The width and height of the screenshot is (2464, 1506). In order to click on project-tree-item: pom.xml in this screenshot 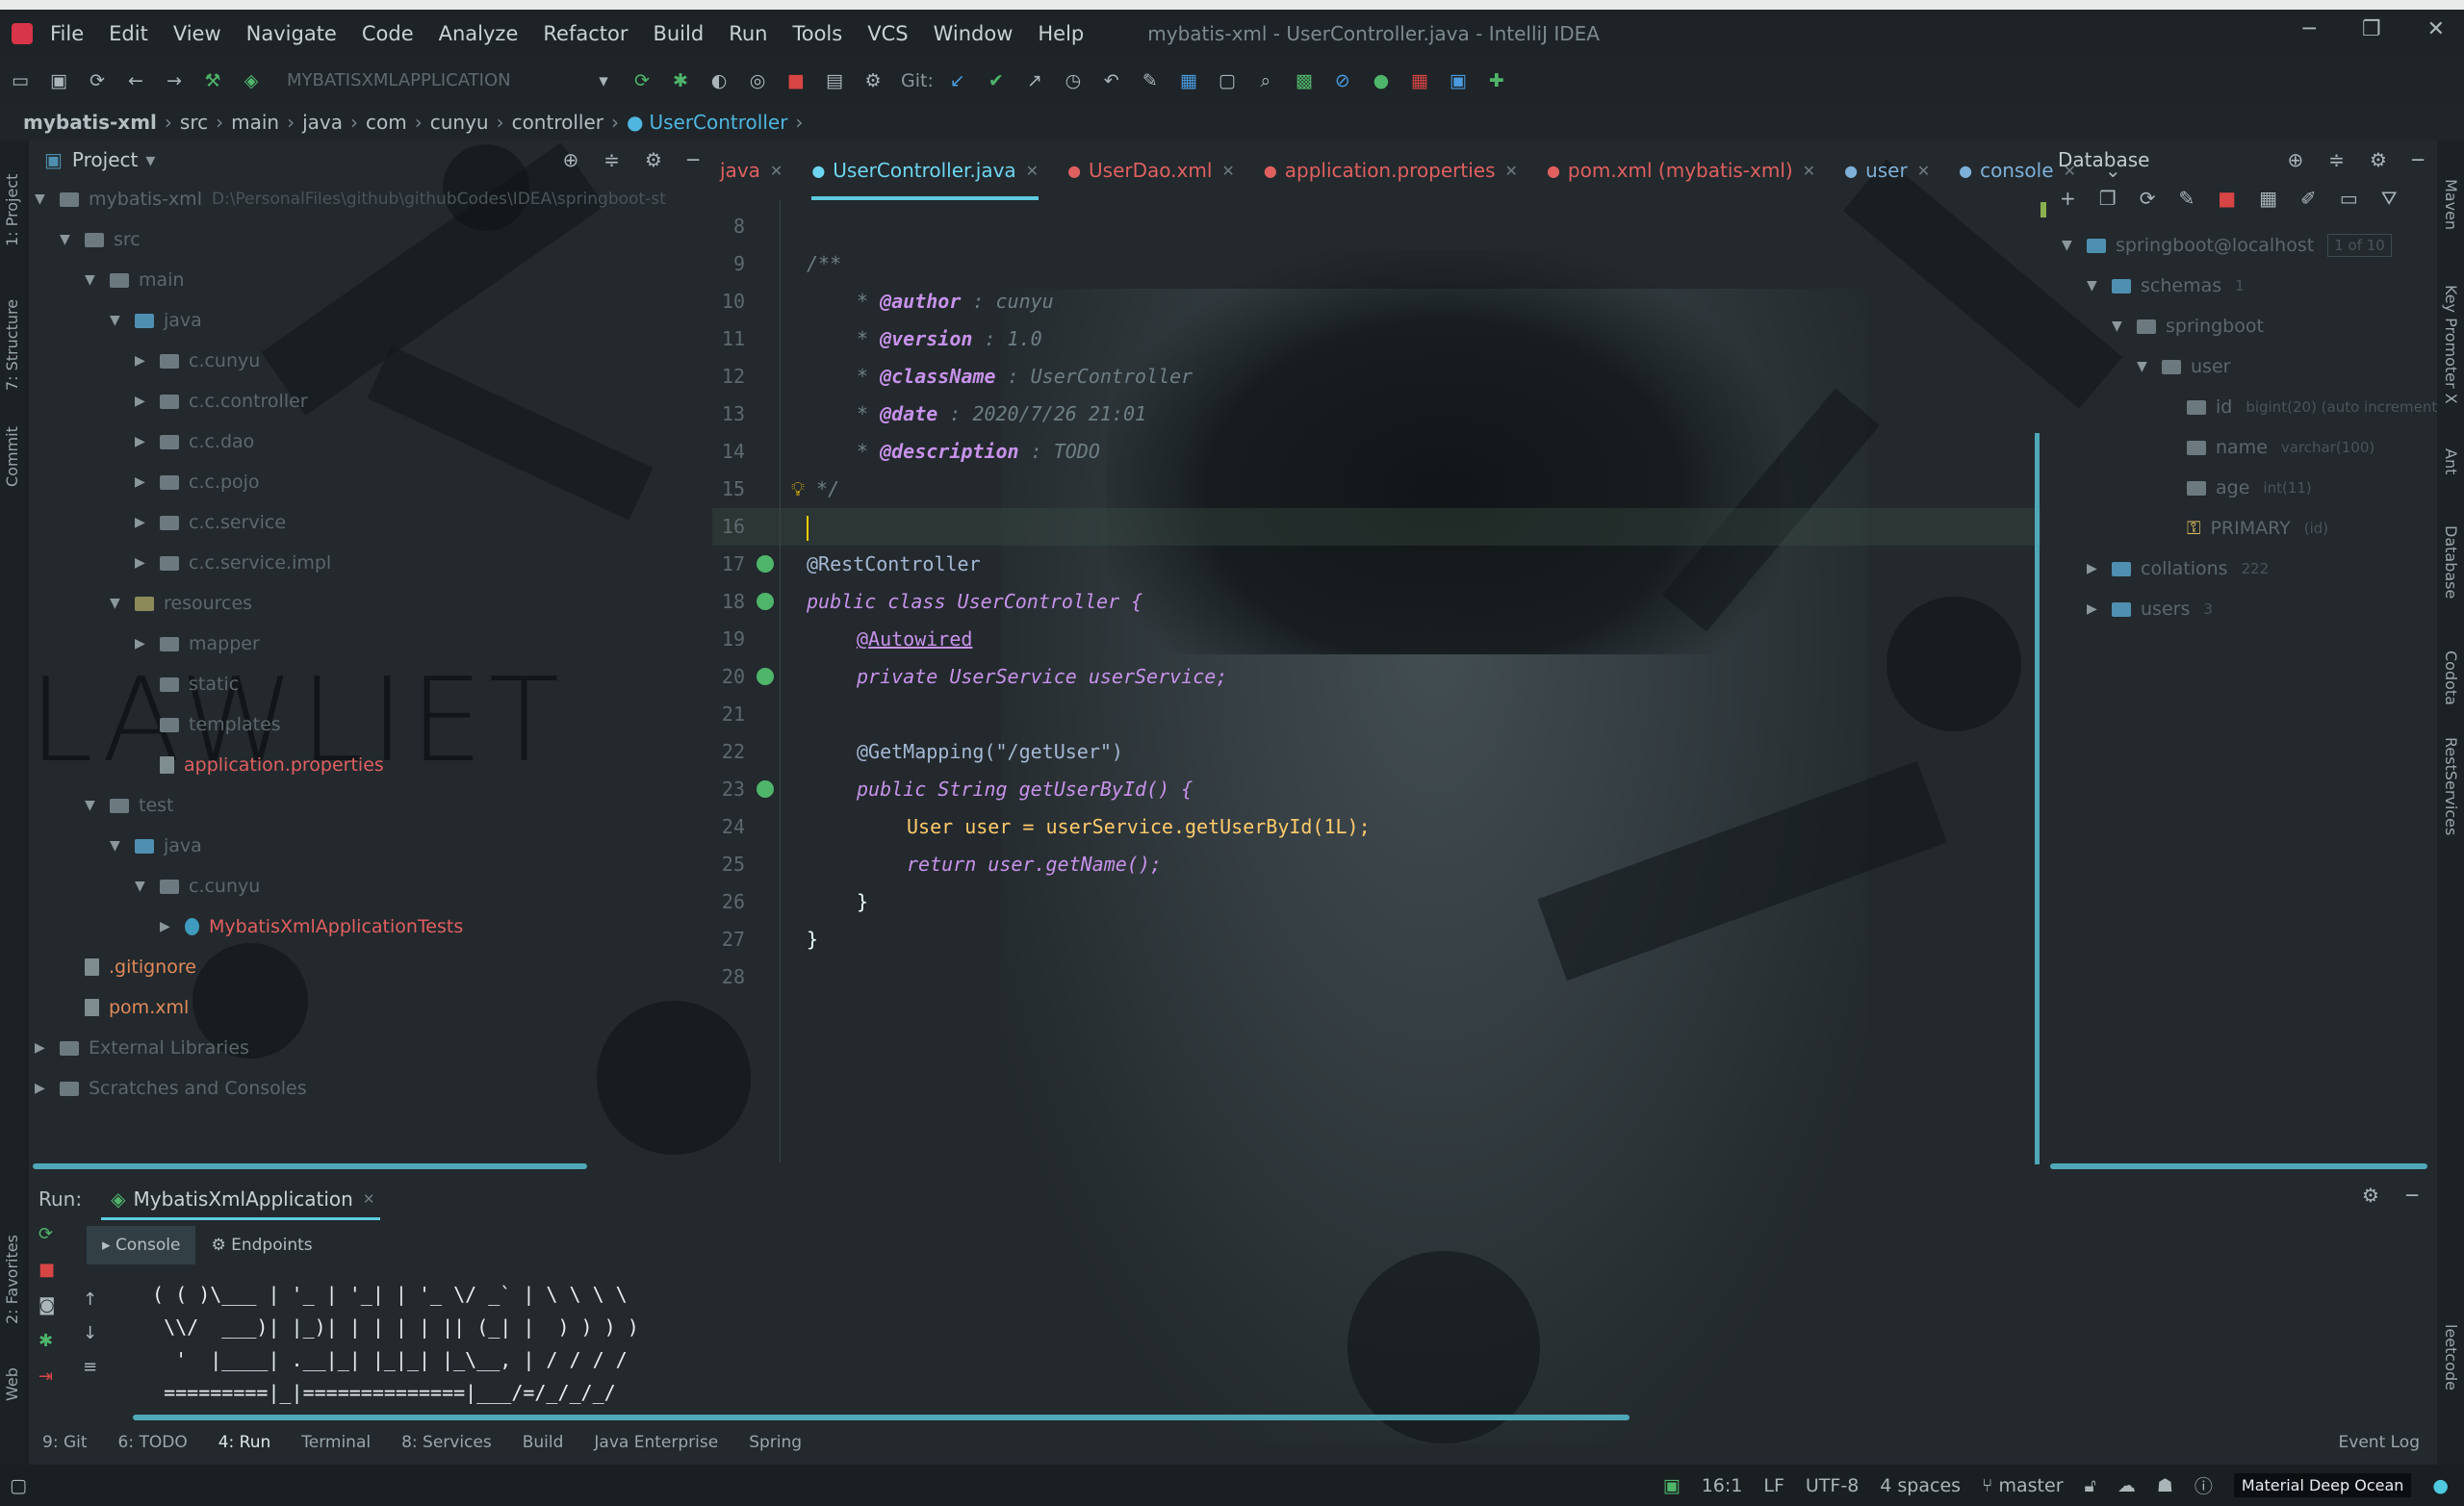, I will do `click(124, 1007)`.